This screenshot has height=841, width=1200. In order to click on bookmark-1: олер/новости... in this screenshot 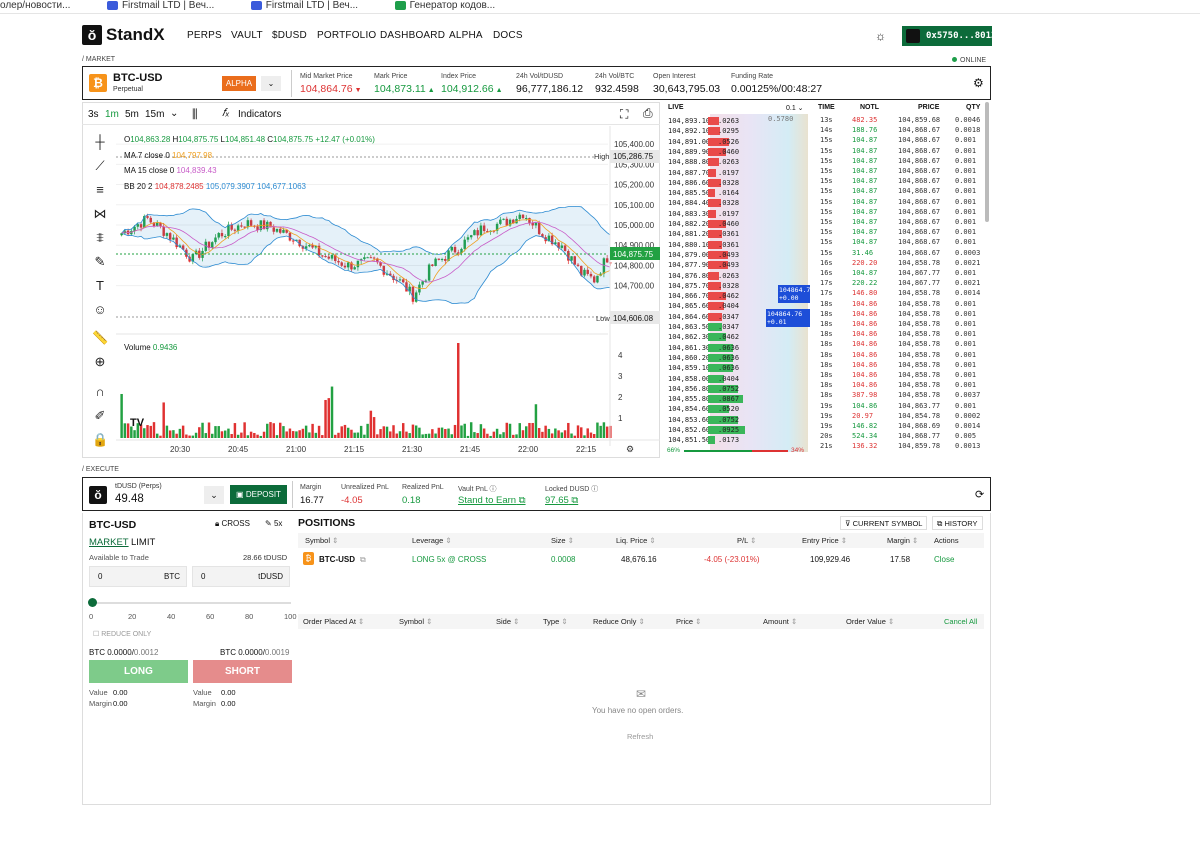, I will do `click(35, 6)`.